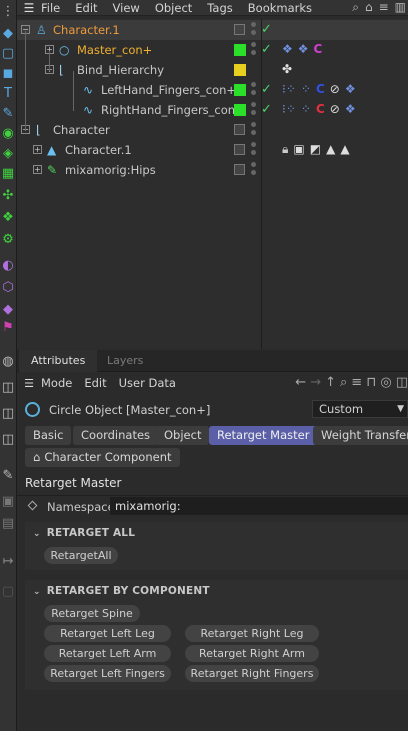  I want to click on tab-layers: Layers, so click(125, 361).